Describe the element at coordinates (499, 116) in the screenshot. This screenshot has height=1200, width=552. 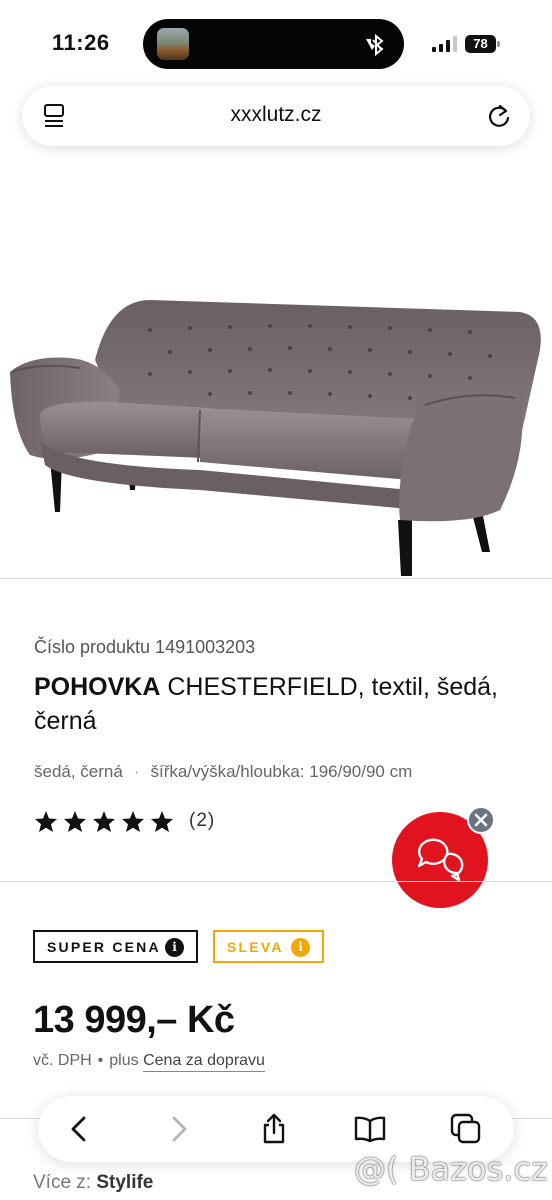
I see `reload-icon` at that location.